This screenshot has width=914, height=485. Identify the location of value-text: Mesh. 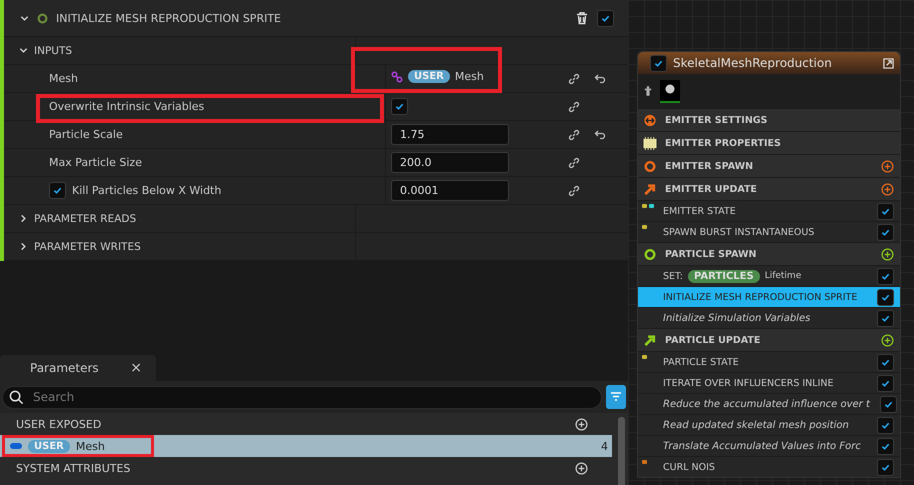
(469, 76).